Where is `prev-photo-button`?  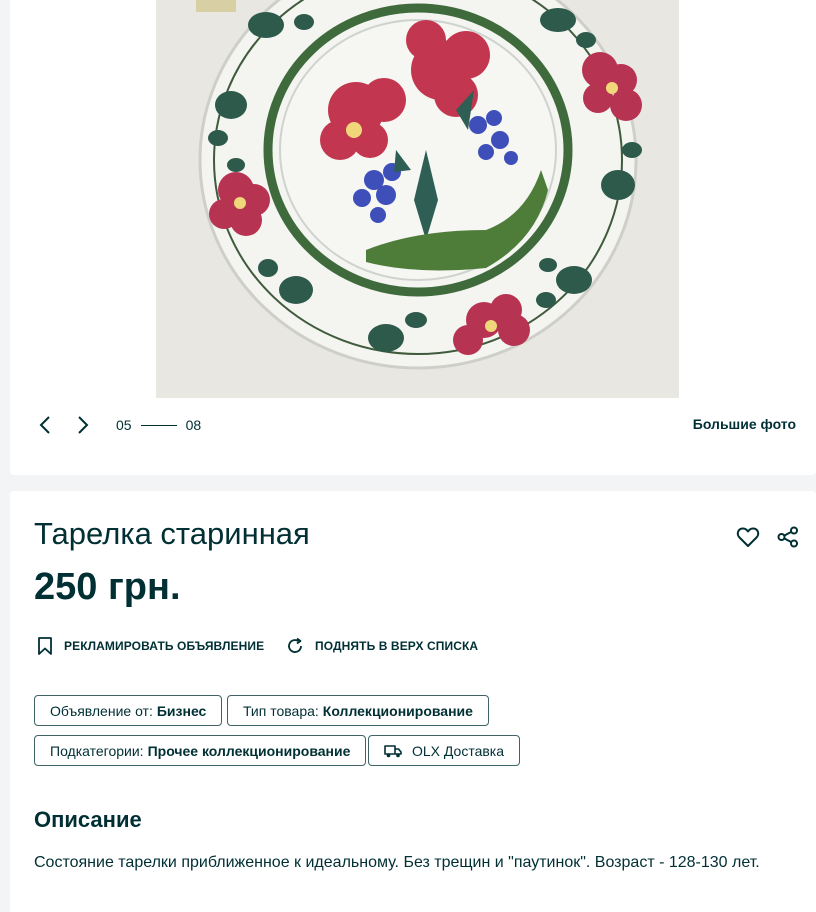 prev-photo-button is located at coordinates (45, 425).